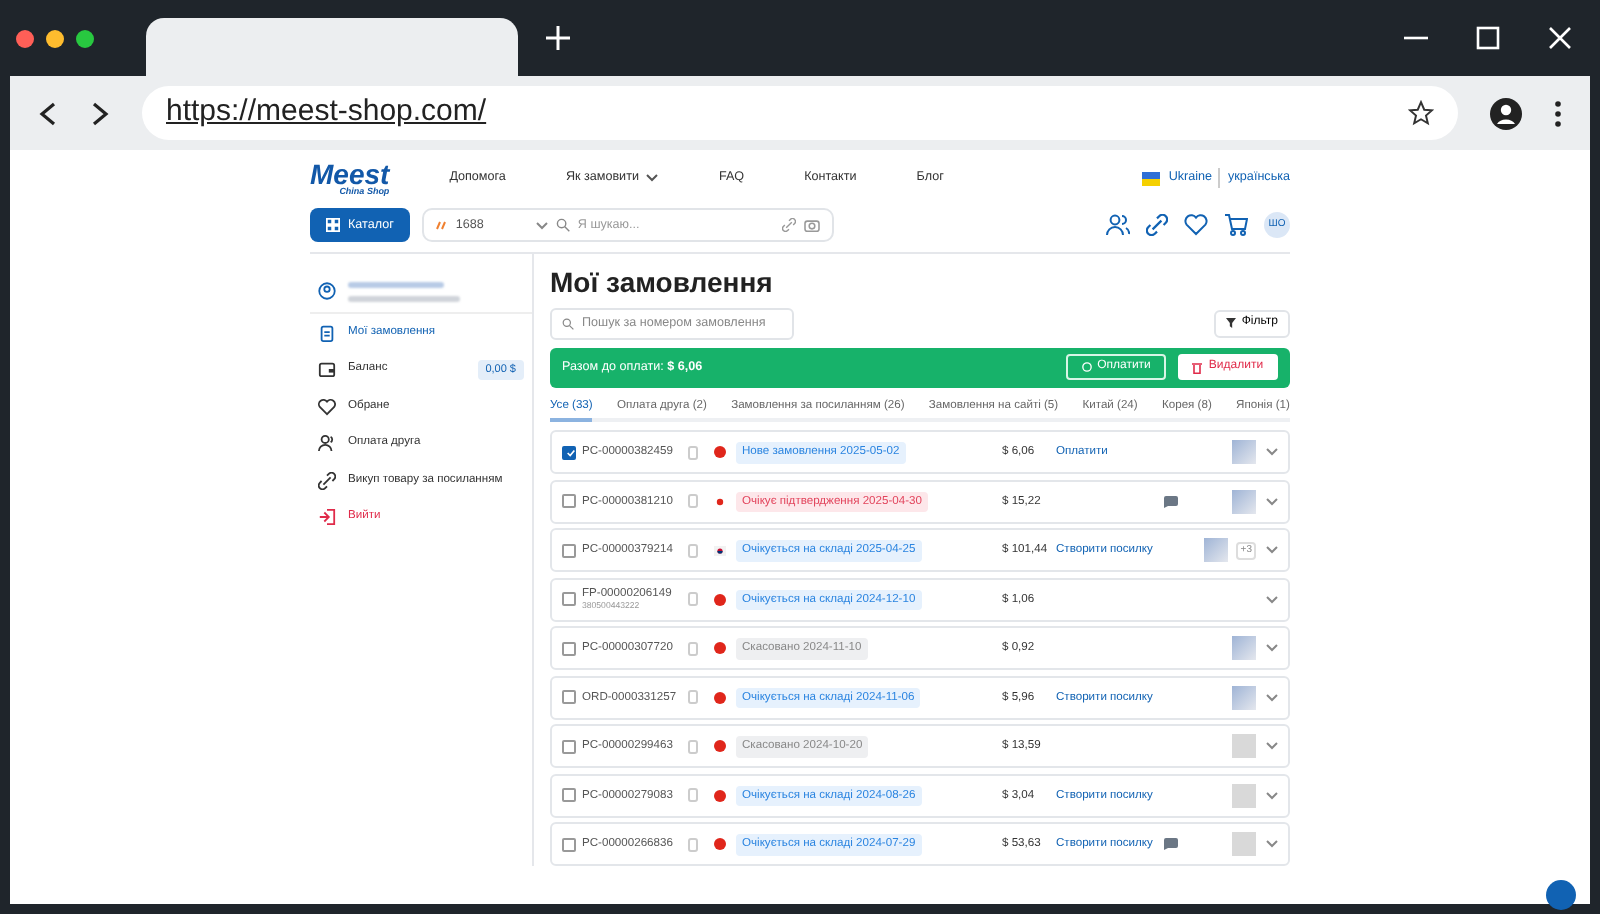 The image size is (1600, 914). Describe the element at coordinates (558, 38) in the screenshot. I see `new-tab-icon` at that location.